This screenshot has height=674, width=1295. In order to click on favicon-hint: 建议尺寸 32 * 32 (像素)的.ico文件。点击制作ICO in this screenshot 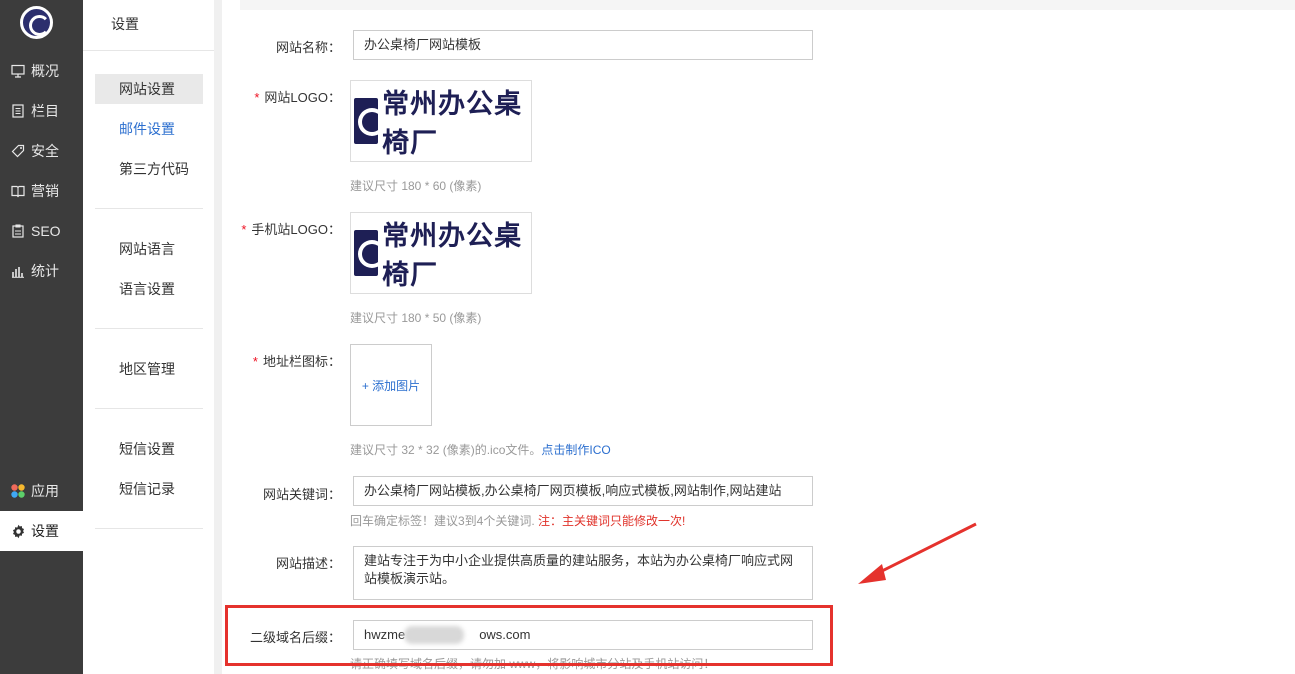, I will do `click(480, 450)`.